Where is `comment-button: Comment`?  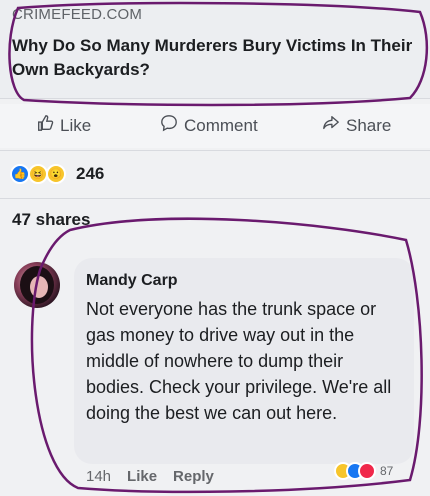 comment-button: Comment is located at coordinates (209, 125).